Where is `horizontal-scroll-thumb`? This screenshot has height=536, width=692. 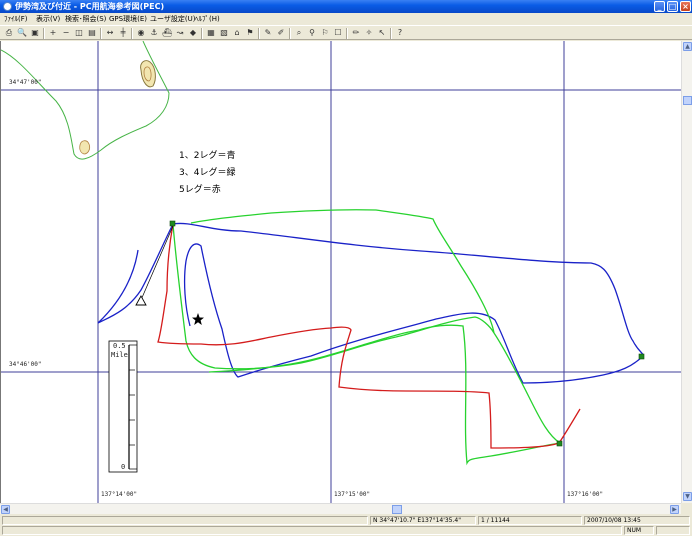
horizontal-scroll-thumb is located at coordinates (397, 509).